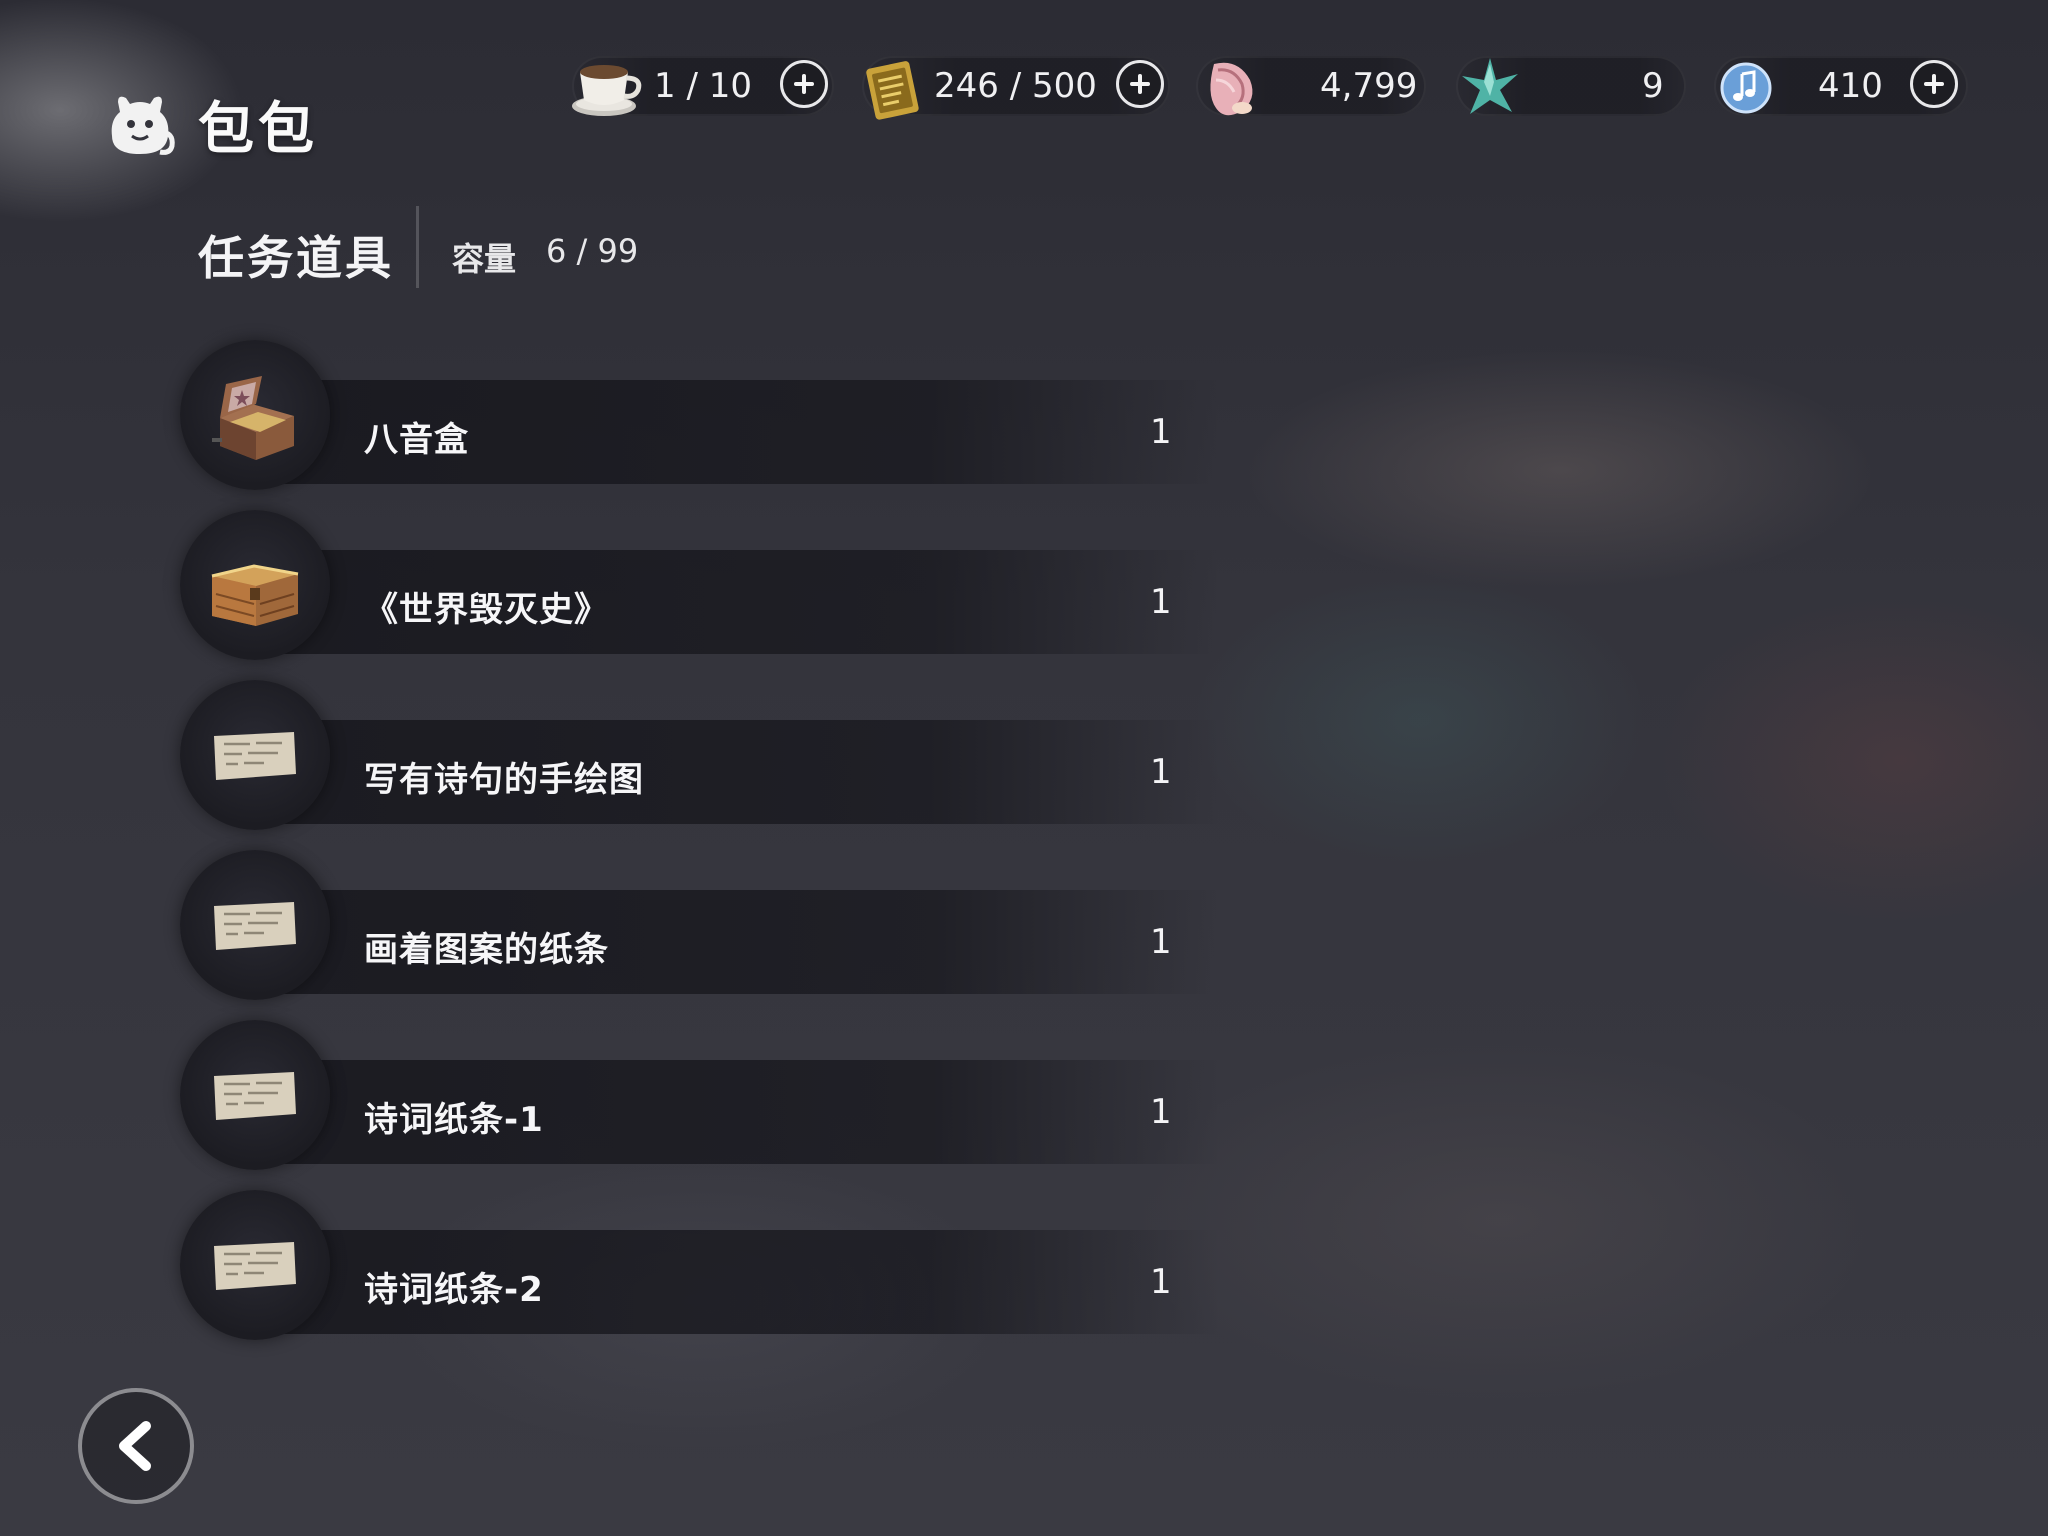 This screenshot has width=2048, height=1536. Describe the element at coordinates (504, 780) in the screenshot. I see `item-name: 写有诗句的手绘图` at that location.